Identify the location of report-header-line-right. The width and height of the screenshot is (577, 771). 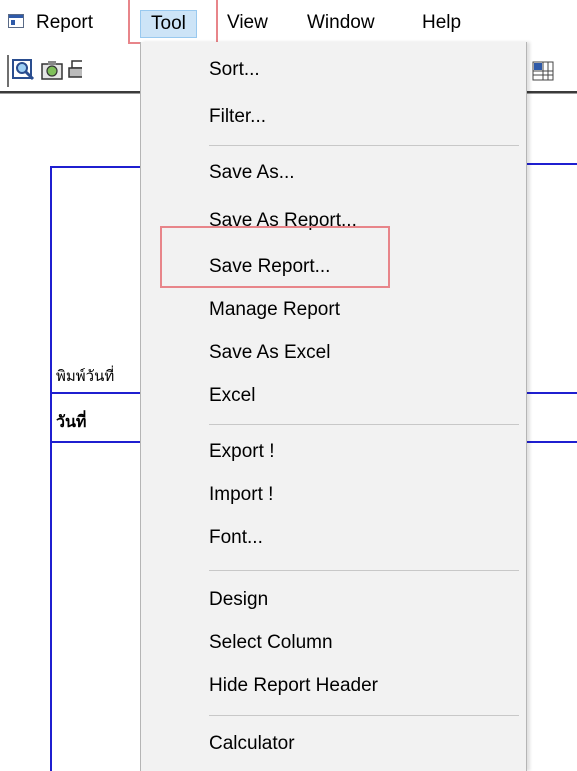
(551, 393).